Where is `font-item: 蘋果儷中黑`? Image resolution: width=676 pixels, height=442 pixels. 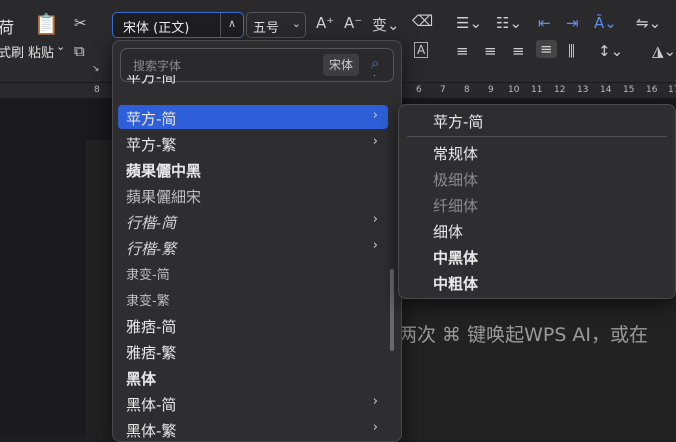
font-item: 蘋果儷中黑 is located at coordinates (253, 169).